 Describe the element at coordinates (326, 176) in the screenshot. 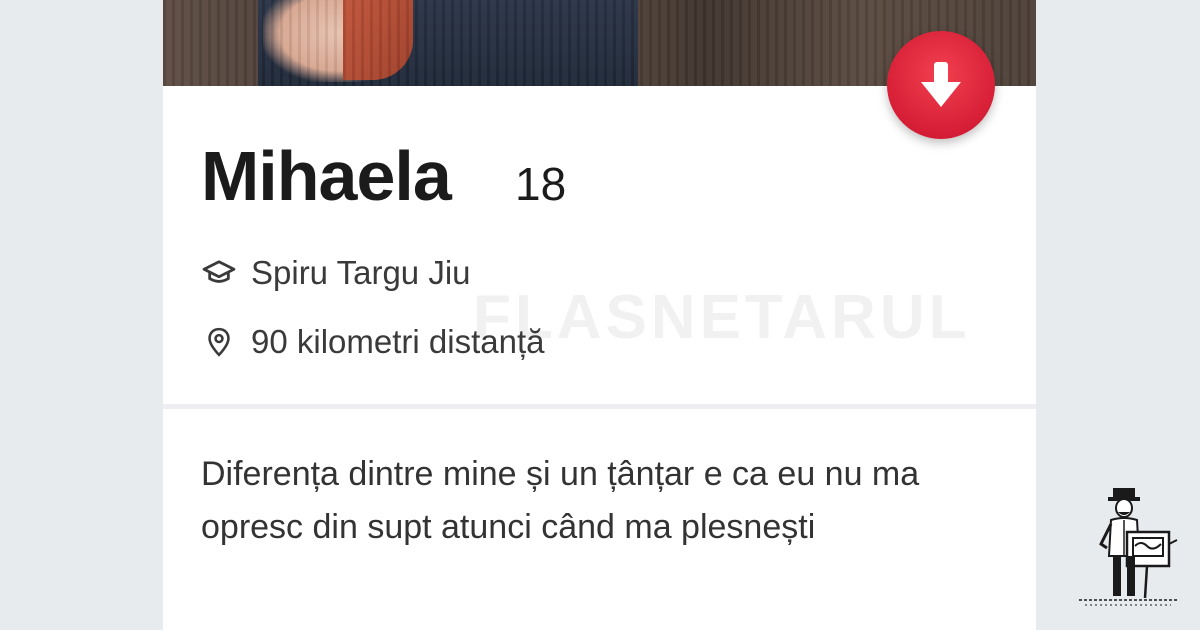

I see `profile-name: Mihaela` at that location.